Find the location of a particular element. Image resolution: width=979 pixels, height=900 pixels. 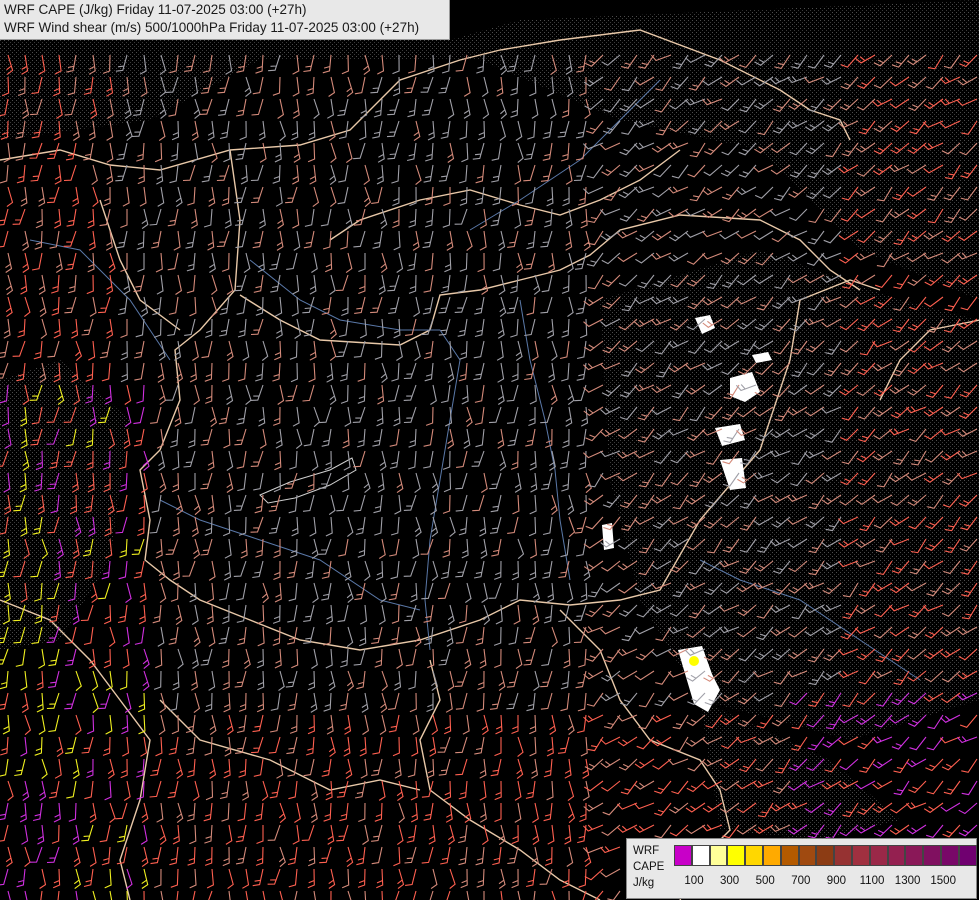

legend-tick-label: 1500 is located at coordinates (943, 881).